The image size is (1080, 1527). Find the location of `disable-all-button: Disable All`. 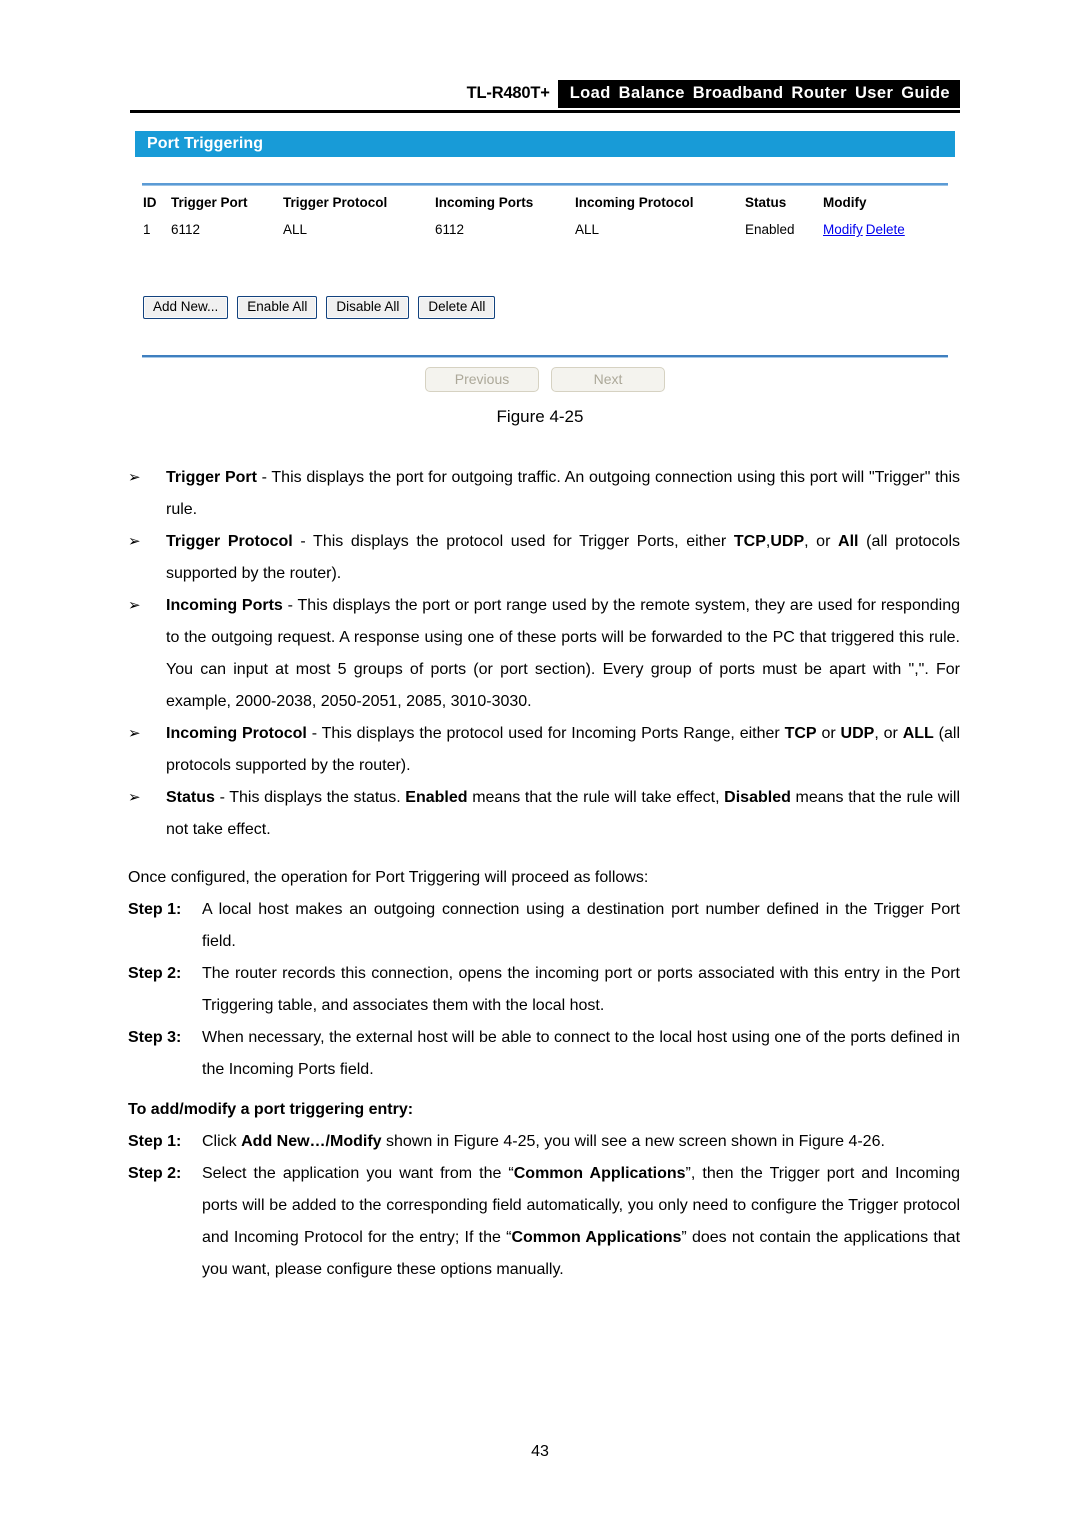

disable-all-button: Disable All is located at coordinates (368, 307).